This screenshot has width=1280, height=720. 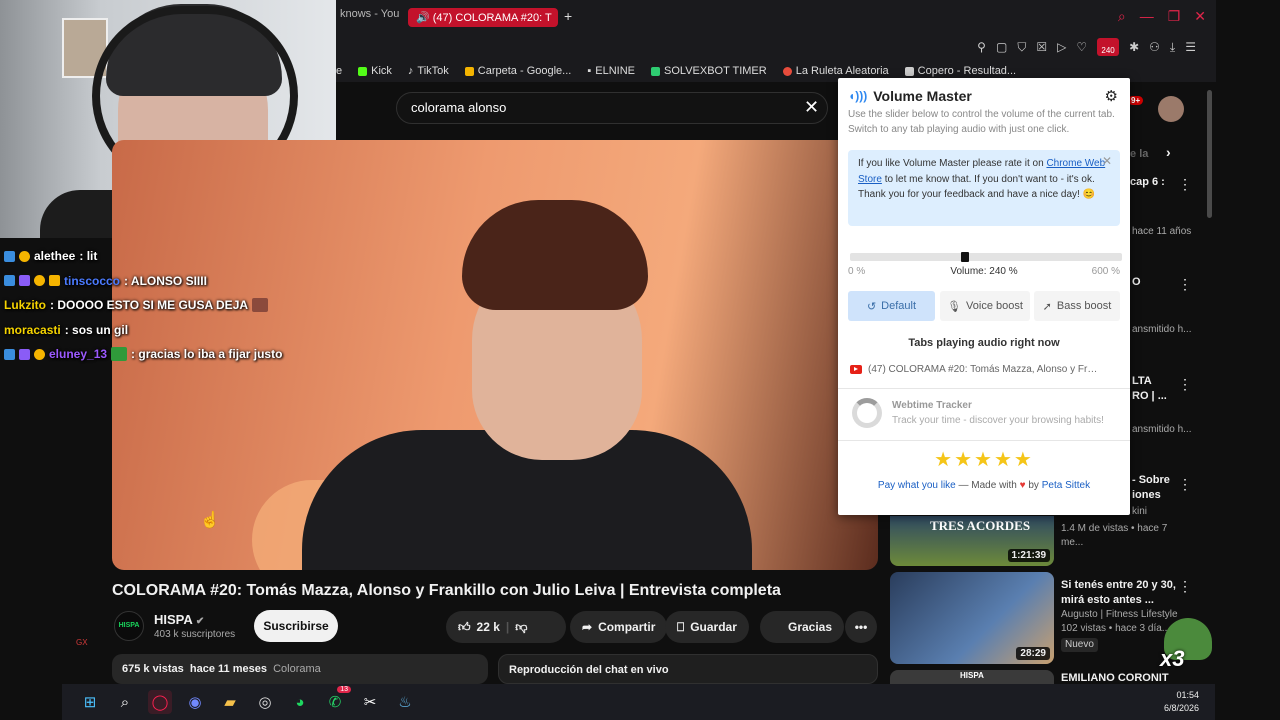 What do you see at coordinates (619, 627) in the screenshot?
I see `share-button: ➦ Compartir` at bounding box center [619, 627].